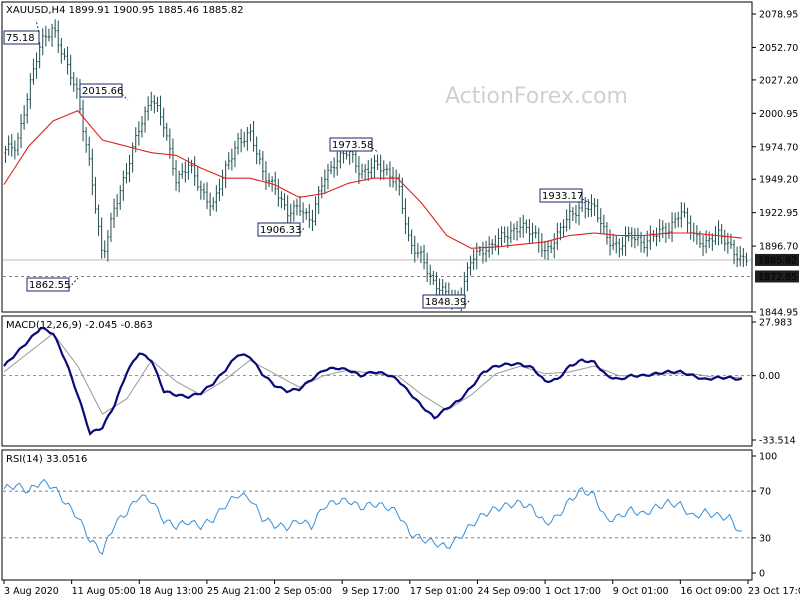 The width and height of the screenshot is (800, 600). Describe the element at coordinates (778, 247) in the screenshot. I see `price-tick-label: 1896.70` at that location.